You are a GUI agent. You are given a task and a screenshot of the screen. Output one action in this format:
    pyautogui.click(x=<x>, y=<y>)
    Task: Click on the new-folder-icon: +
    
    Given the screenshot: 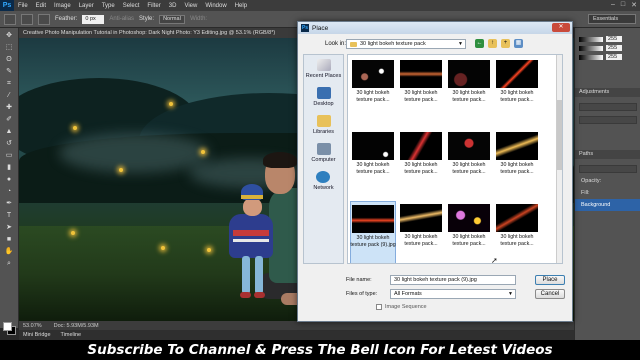 What is the action you would take?
    pyautogui.click(x=505, y=43)
    